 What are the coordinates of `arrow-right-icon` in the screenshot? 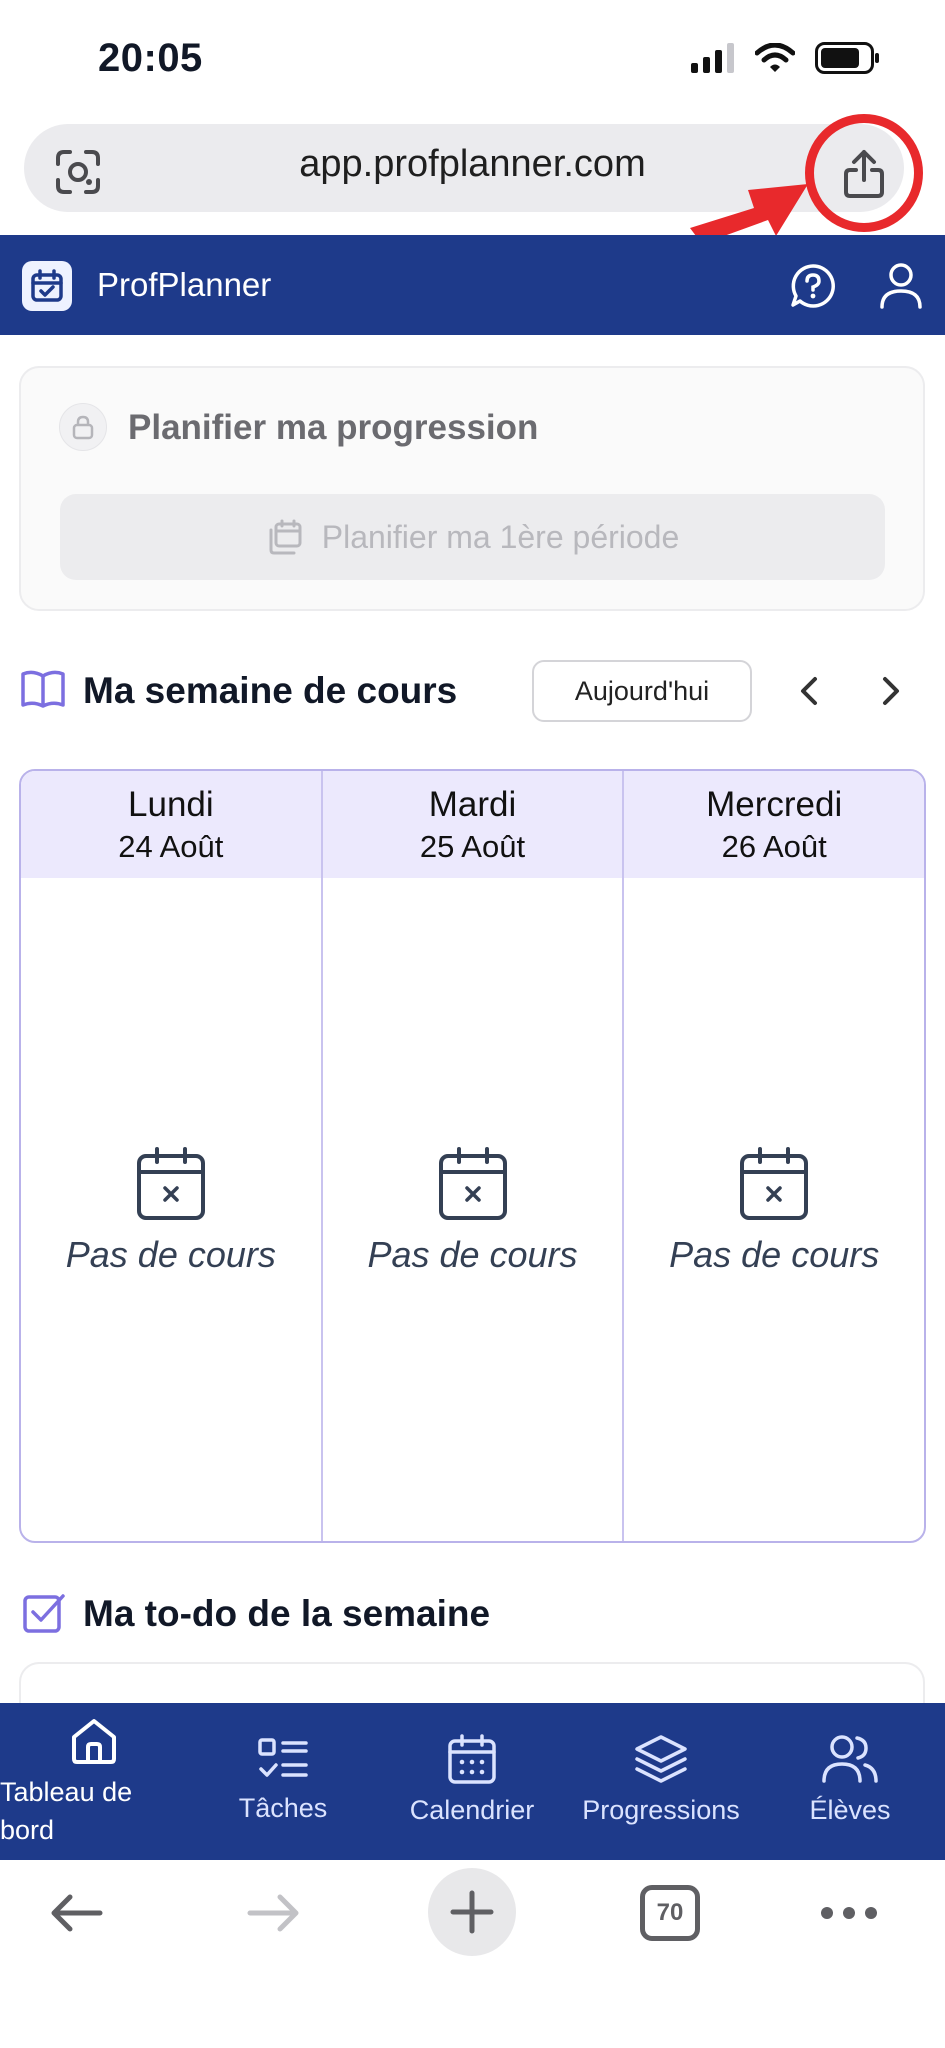 It's located at (273, 1913).